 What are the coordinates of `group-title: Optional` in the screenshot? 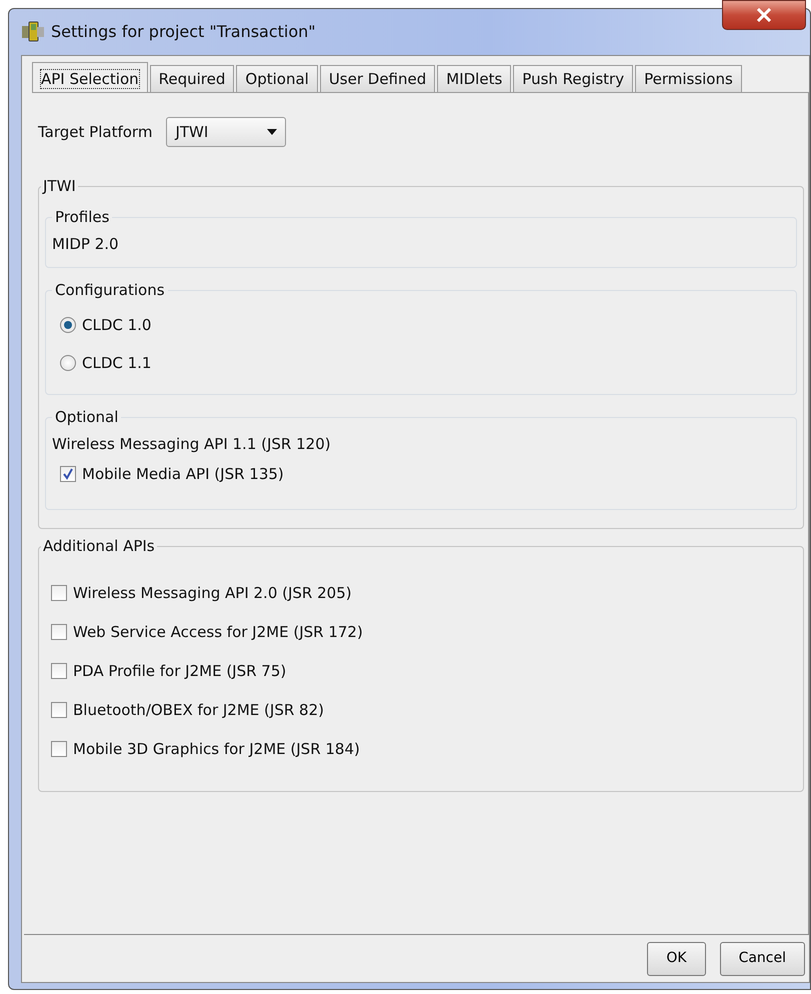 It's located at (87, 417).